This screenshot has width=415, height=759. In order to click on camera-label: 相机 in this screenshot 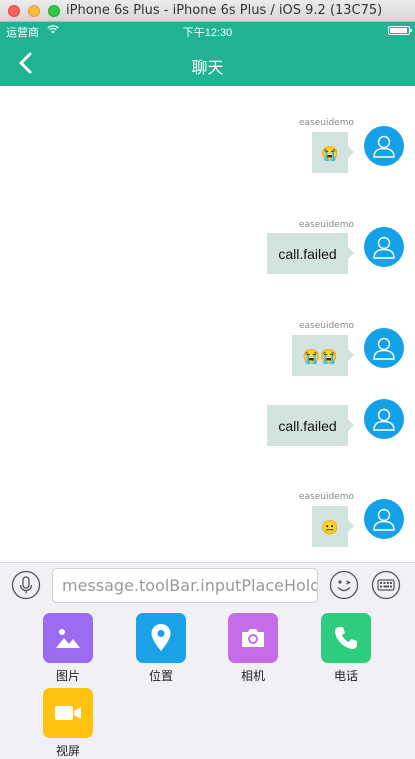, I will do `click(252, 676)`.